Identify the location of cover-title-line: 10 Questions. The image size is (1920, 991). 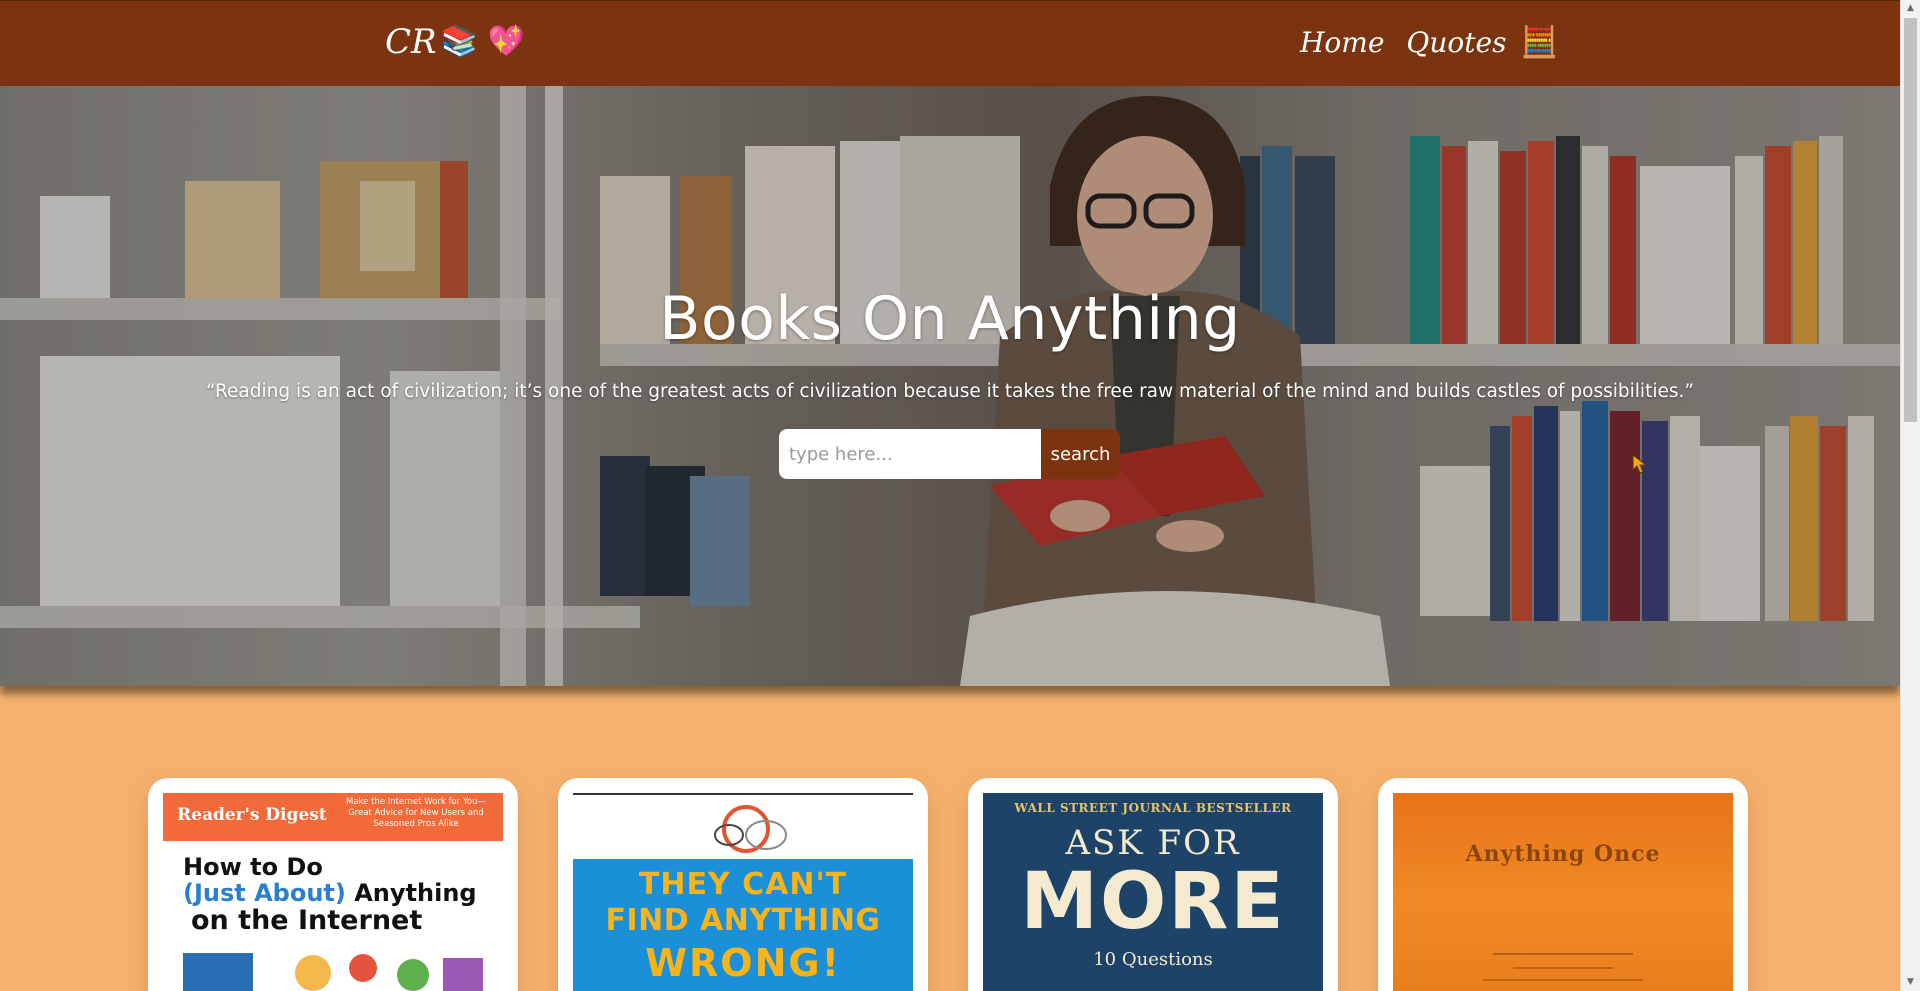
(1153, 959).